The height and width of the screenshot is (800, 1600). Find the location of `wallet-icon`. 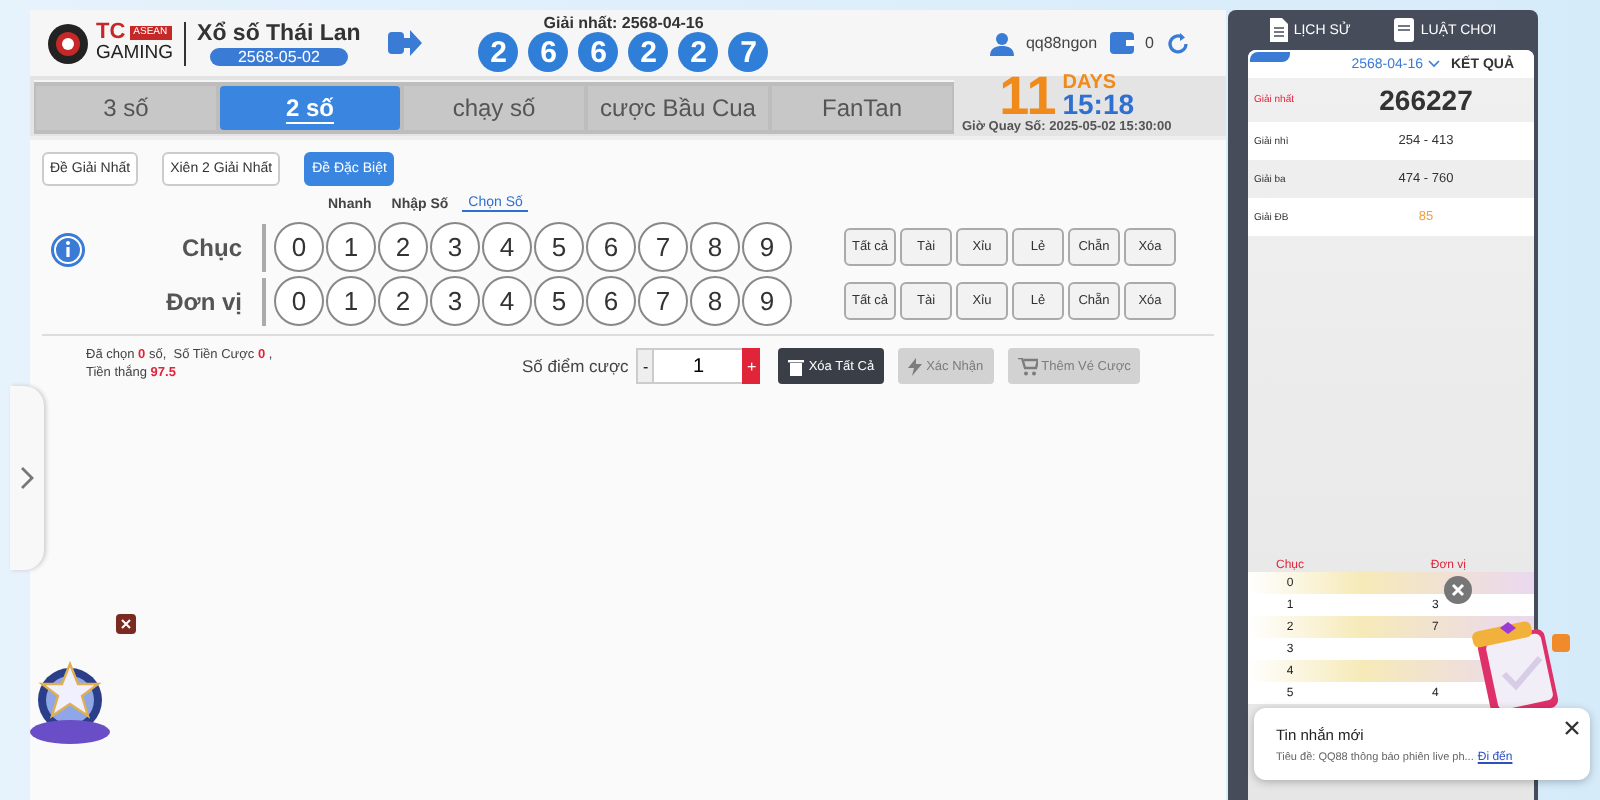

wallet-icon is located at coordinates (1121, 43).